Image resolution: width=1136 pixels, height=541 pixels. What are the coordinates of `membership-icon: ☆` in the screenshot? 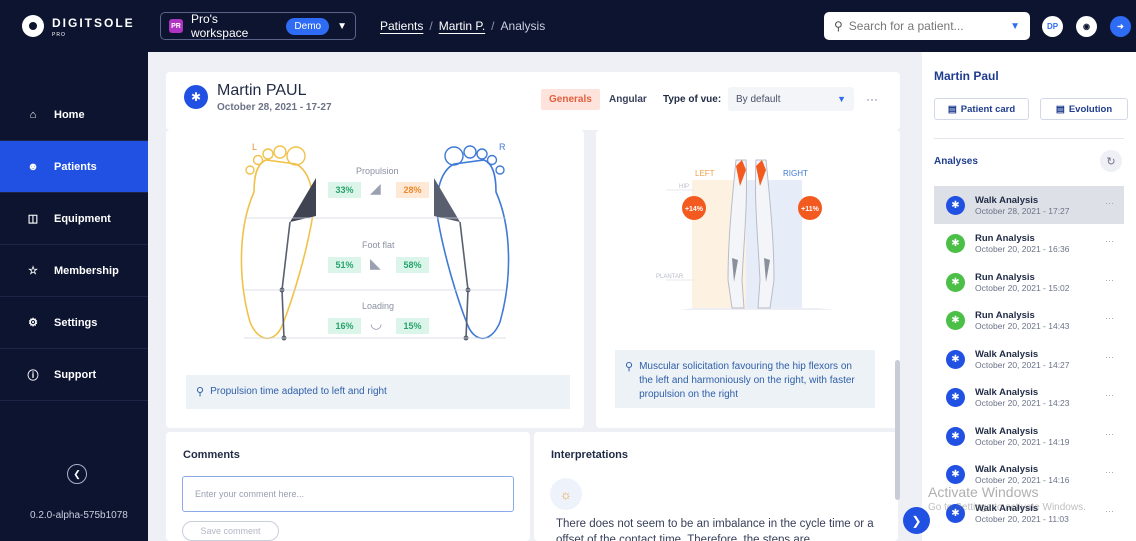 It's located at (33, 271).